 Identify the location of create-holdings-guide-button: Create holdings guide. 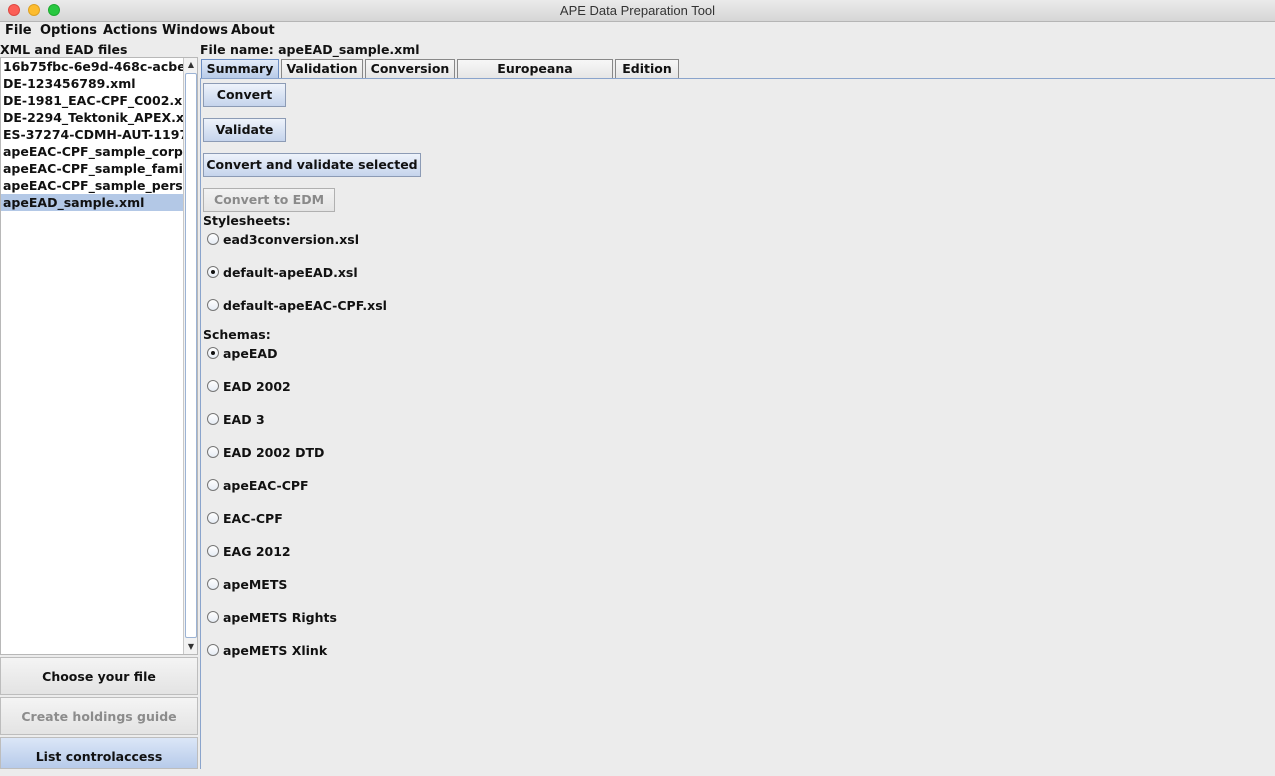
(99, 716).